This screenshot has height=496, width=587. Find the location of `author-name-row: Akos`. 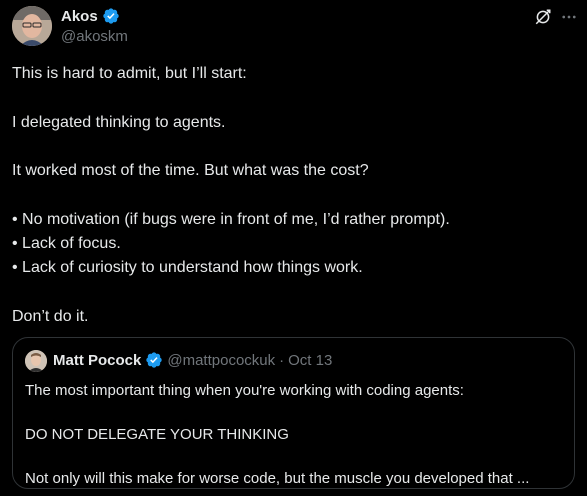

author-name-row: Akos is located at coordinates (90, 16).